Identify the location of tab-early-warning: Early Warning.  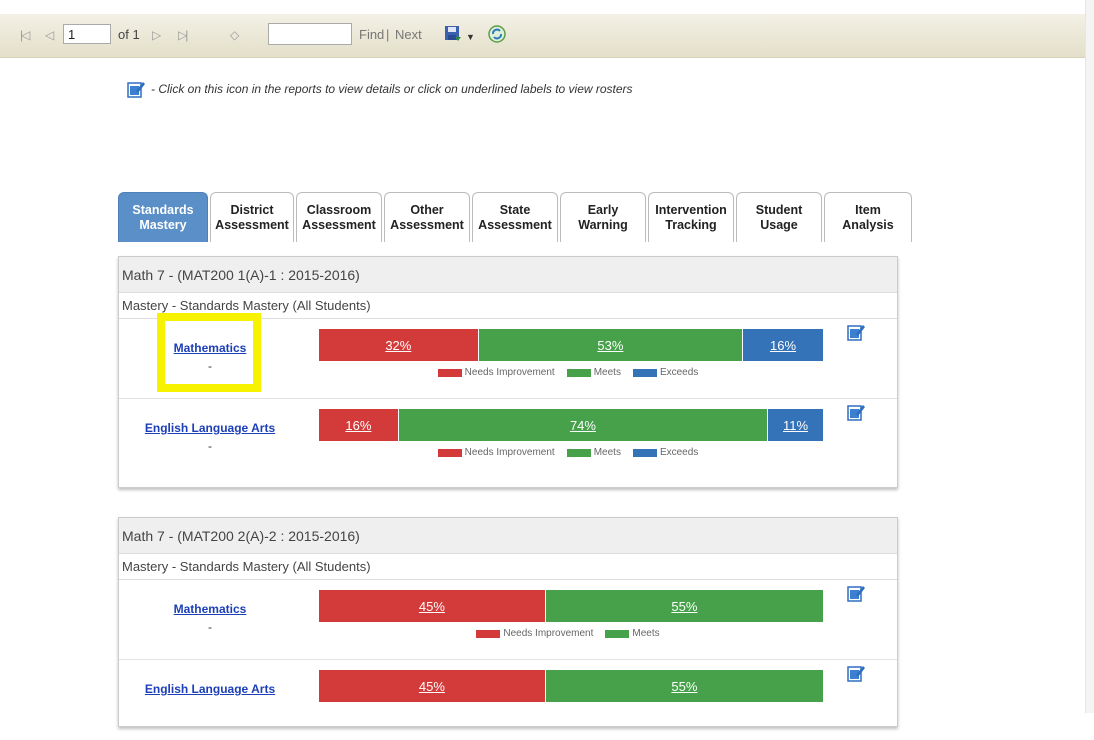
(603, 217).